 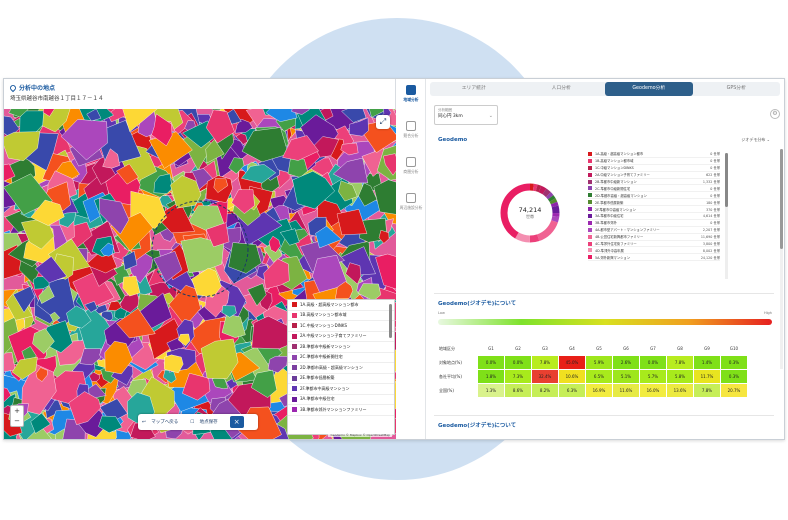 What do you see at coordinates (236, 422) in the screenshot?
I see `close-icon: ×` at bounding box center [236, 422].